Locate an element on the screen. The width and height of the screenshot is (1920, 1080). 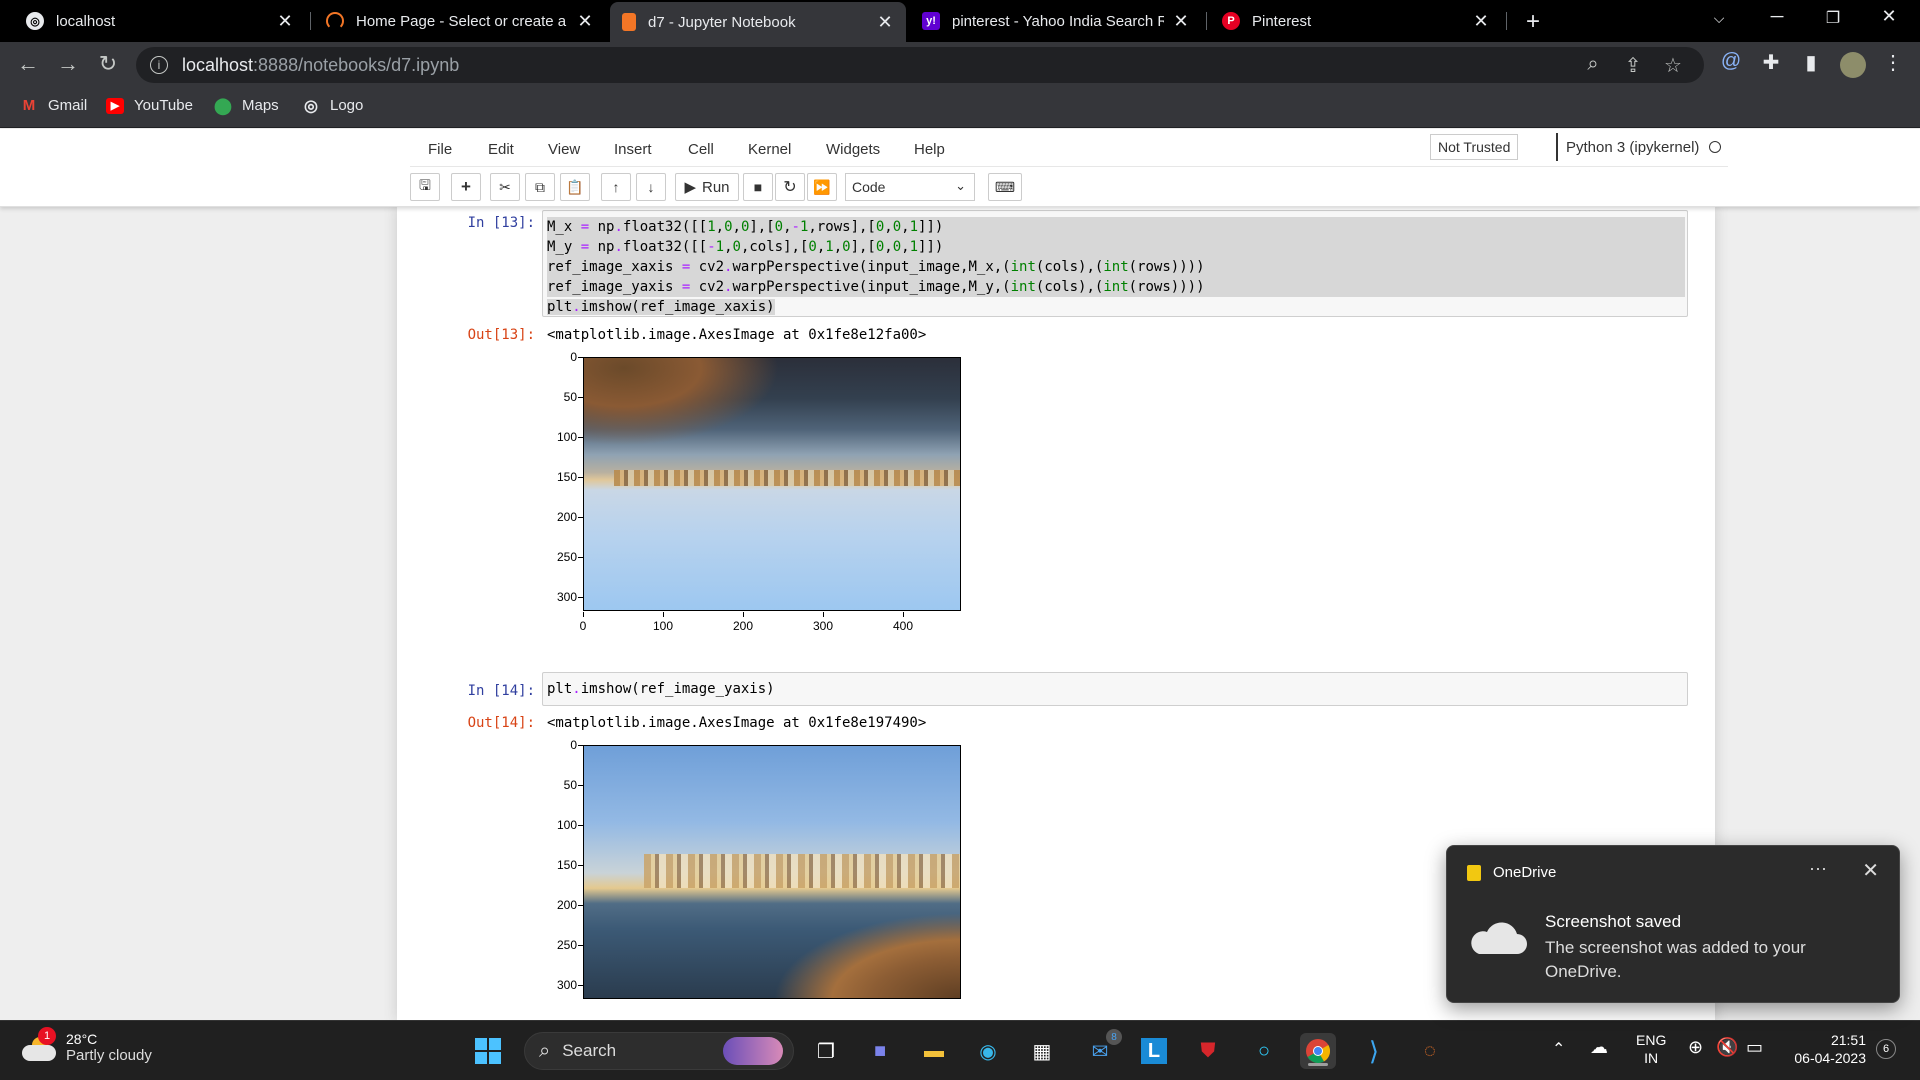
insert-cell-button: + is located at coordinates (466, 187).